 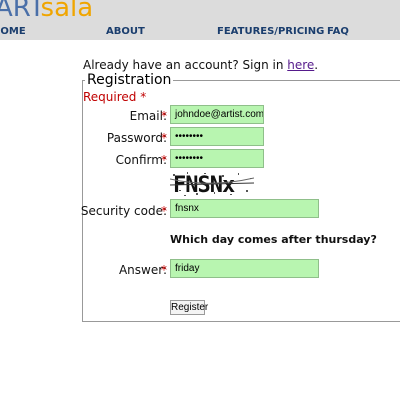 I want to click on logo-sala-text: sala, so click(x=67, y=11).